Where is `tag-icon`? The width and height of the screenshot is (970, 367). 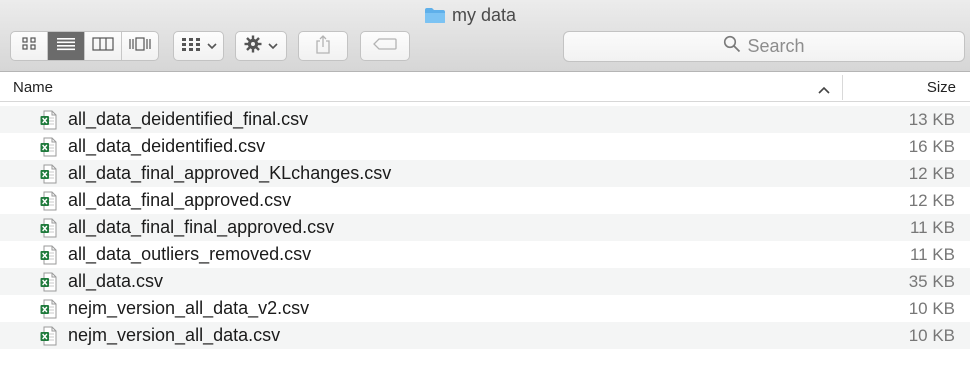 tag-icon is located at coordinates (385, 46).